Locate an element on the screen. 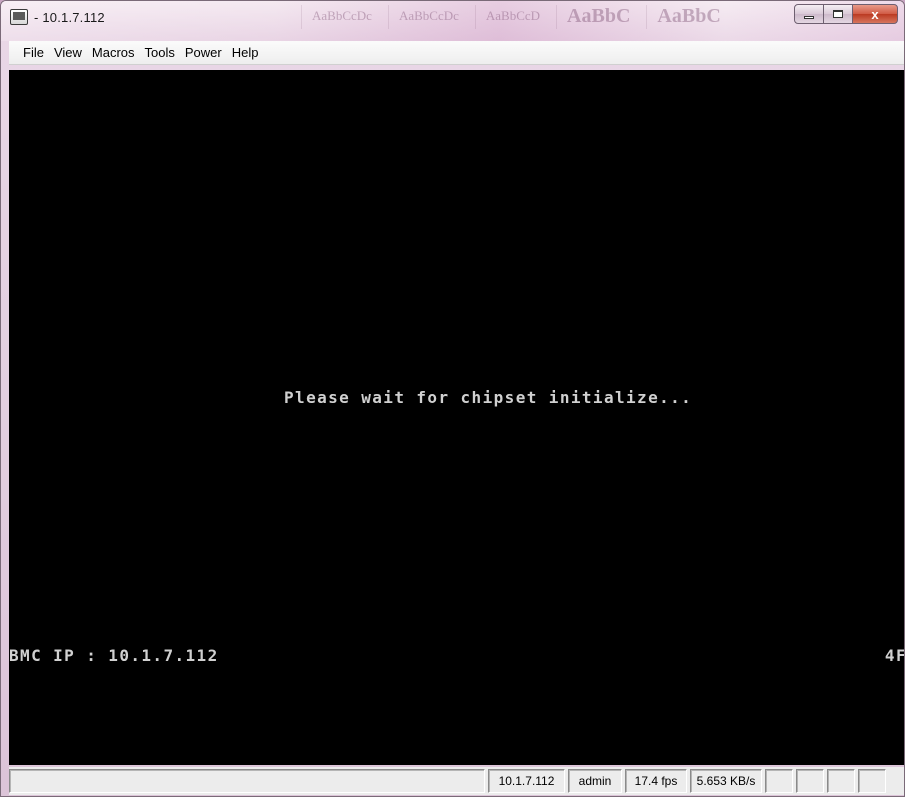 Image resolution: width=905 pixels, height=797 pixels. maximize-icon is located at coordinates (838, 14).